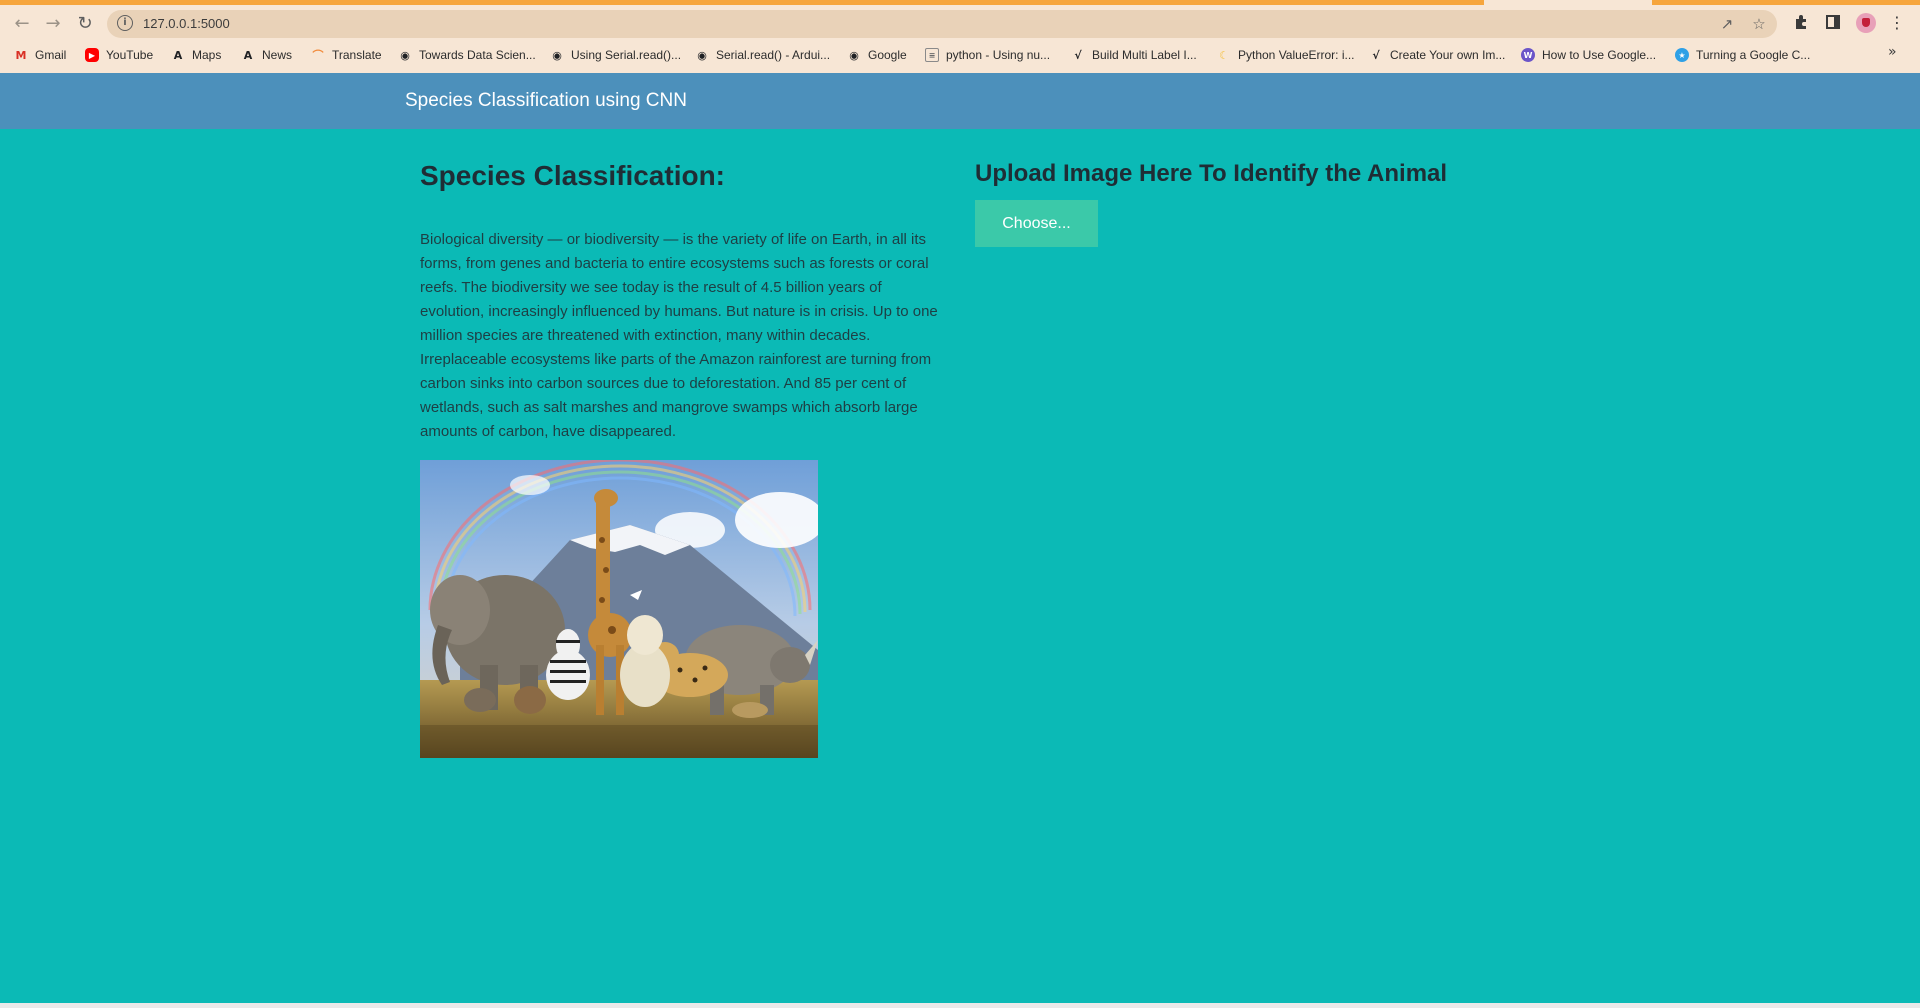 Image resolution: width=1920 pixels, height=1008 pixels. What do you see at coordinates (318, 55) in the screenshot?
I see `translate-icon: ⌒` at bounding box center [318, 55].